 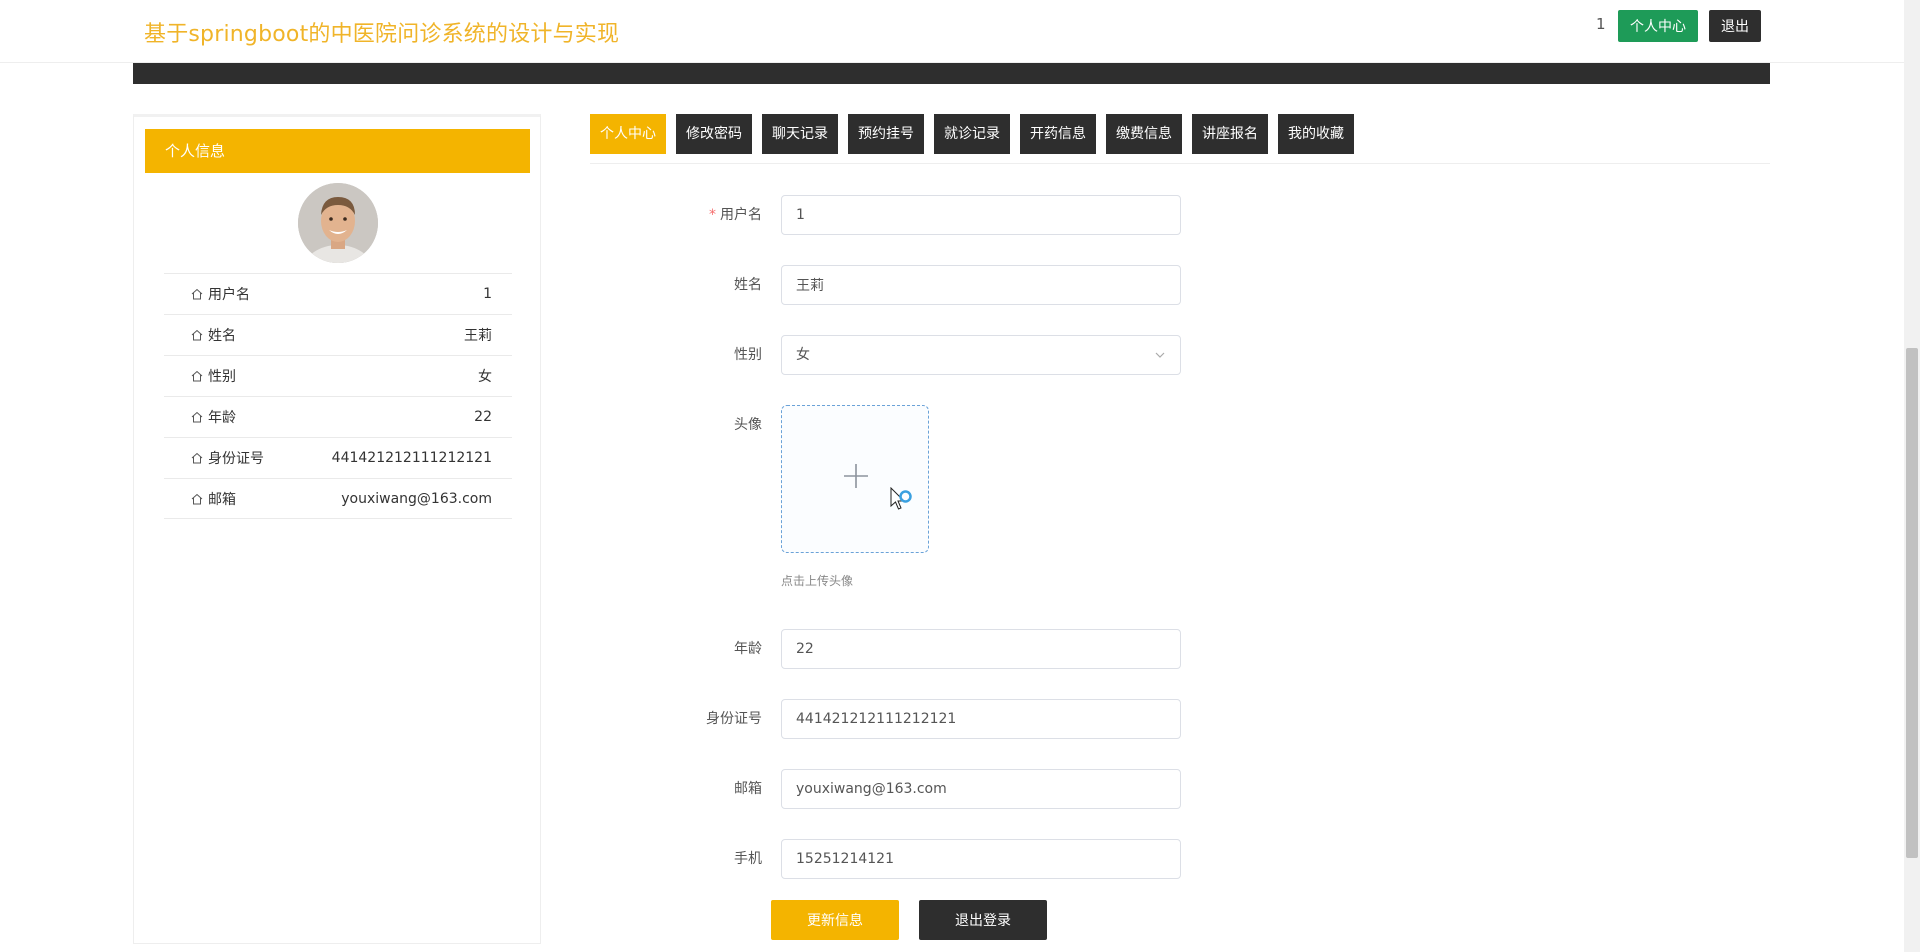 What do you see at coordinates (714, 134) in the screenshot?
I see `tab-change-password: 修改密码` at bounding box center [714, 134].